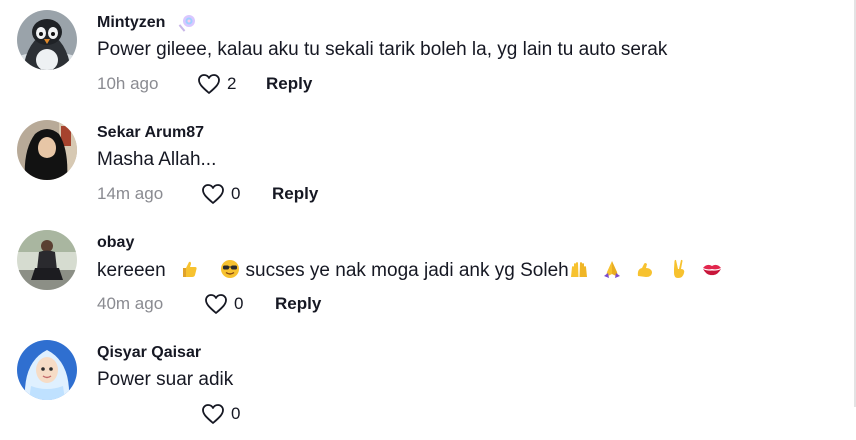  What do you see at coordinates (130, 193) in the screenshot?
I see `comment-time: 14m ago` at bounding box center [130, 193].